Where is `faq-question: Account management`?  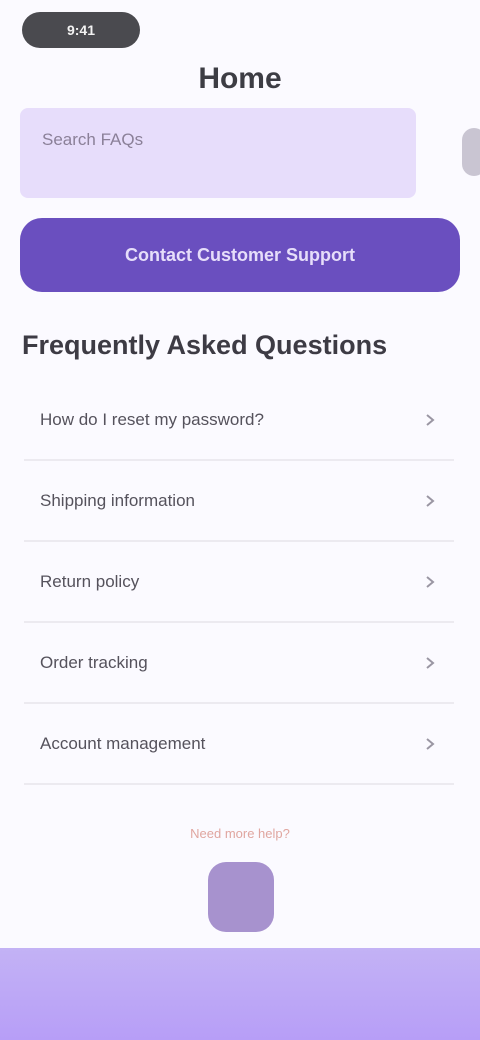 faq-question: Account management is located at coordinates (123, 743).